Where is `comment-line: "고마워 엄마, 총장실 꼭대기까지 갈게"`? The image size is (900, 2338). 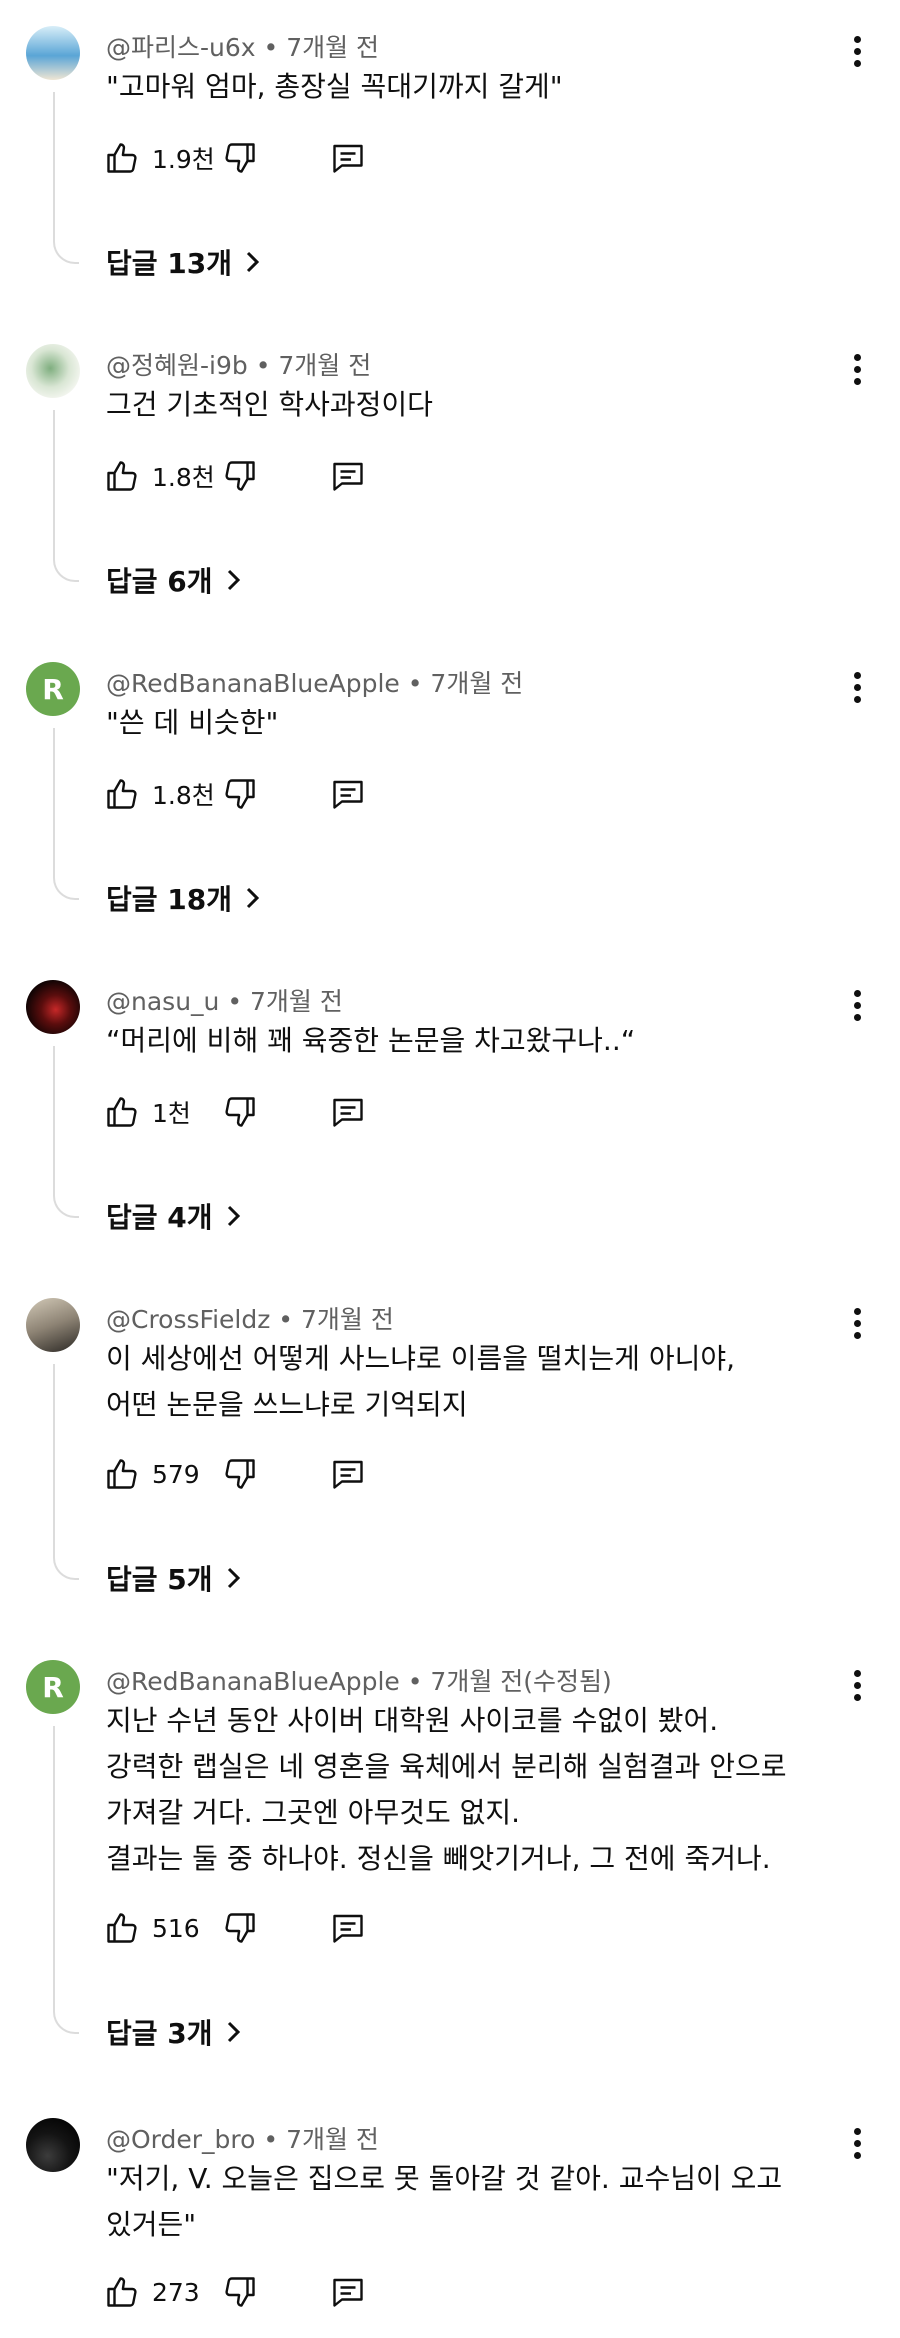 comment-line: "고마워 엄마, 총장실 꼭대기까지 갈게" is located at coordinates (334, 86).